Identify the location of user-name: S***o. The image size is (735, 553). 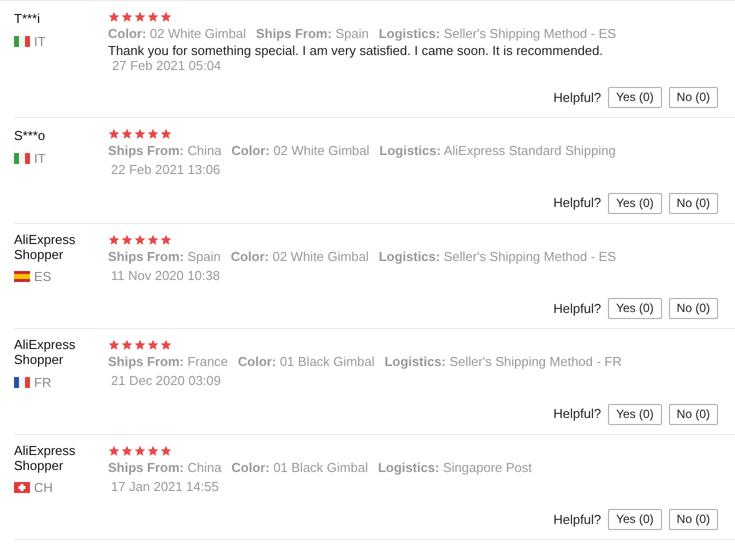
(30, 135).